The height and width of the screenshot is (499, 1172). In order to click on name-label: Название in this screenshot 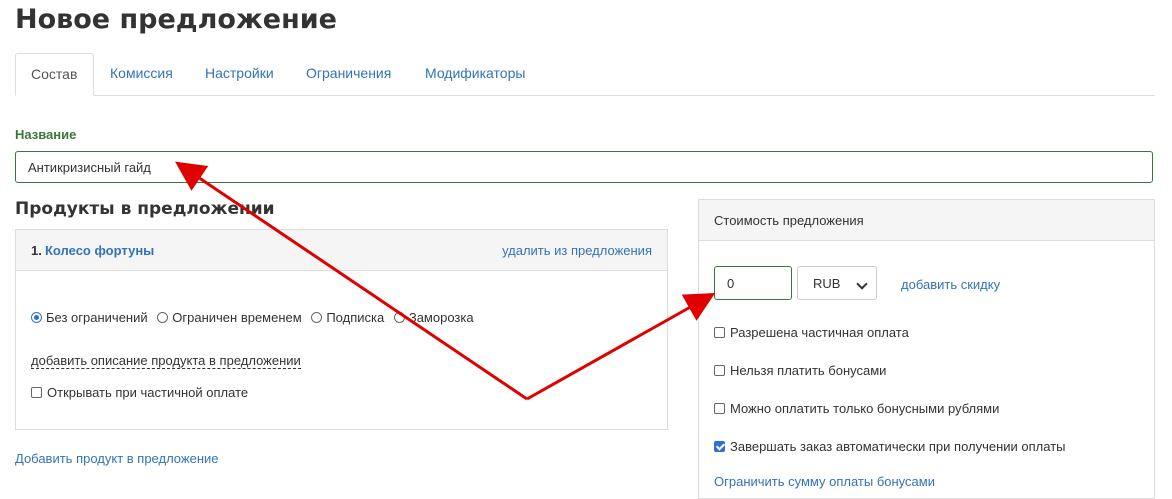, I will do `click(46, 134)`.